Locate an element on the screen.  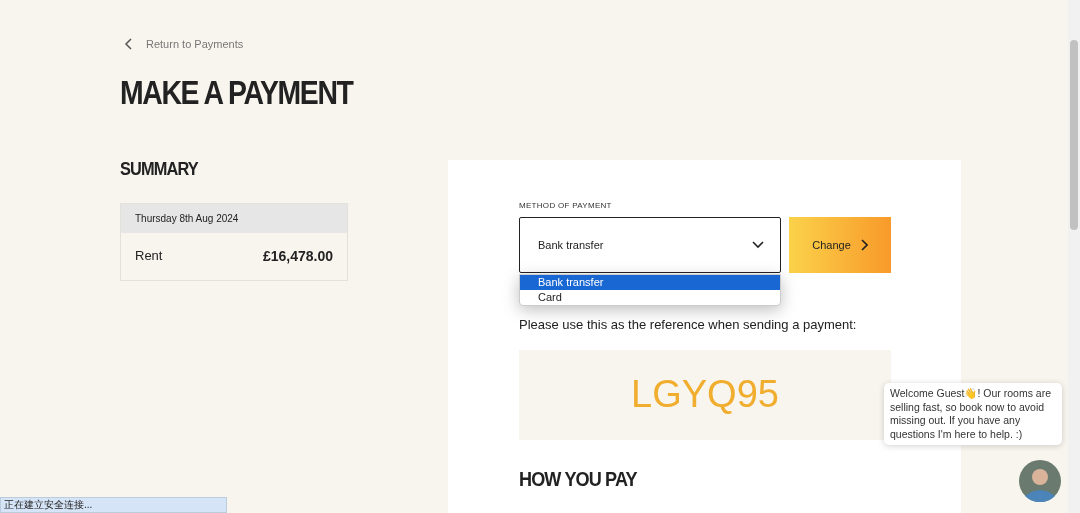
dropdown-option: Card is located at coordinates (650, 297).